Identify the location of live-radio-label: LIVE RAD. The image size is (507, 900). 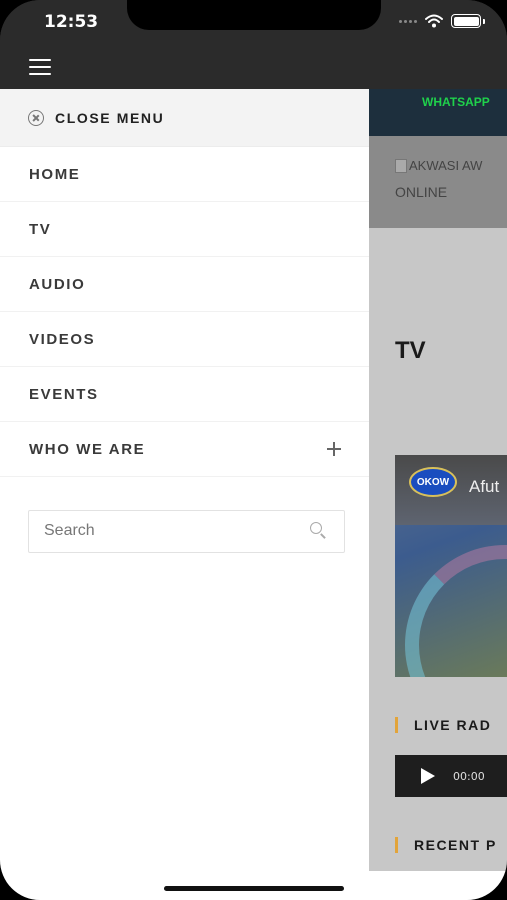
(453, 725).